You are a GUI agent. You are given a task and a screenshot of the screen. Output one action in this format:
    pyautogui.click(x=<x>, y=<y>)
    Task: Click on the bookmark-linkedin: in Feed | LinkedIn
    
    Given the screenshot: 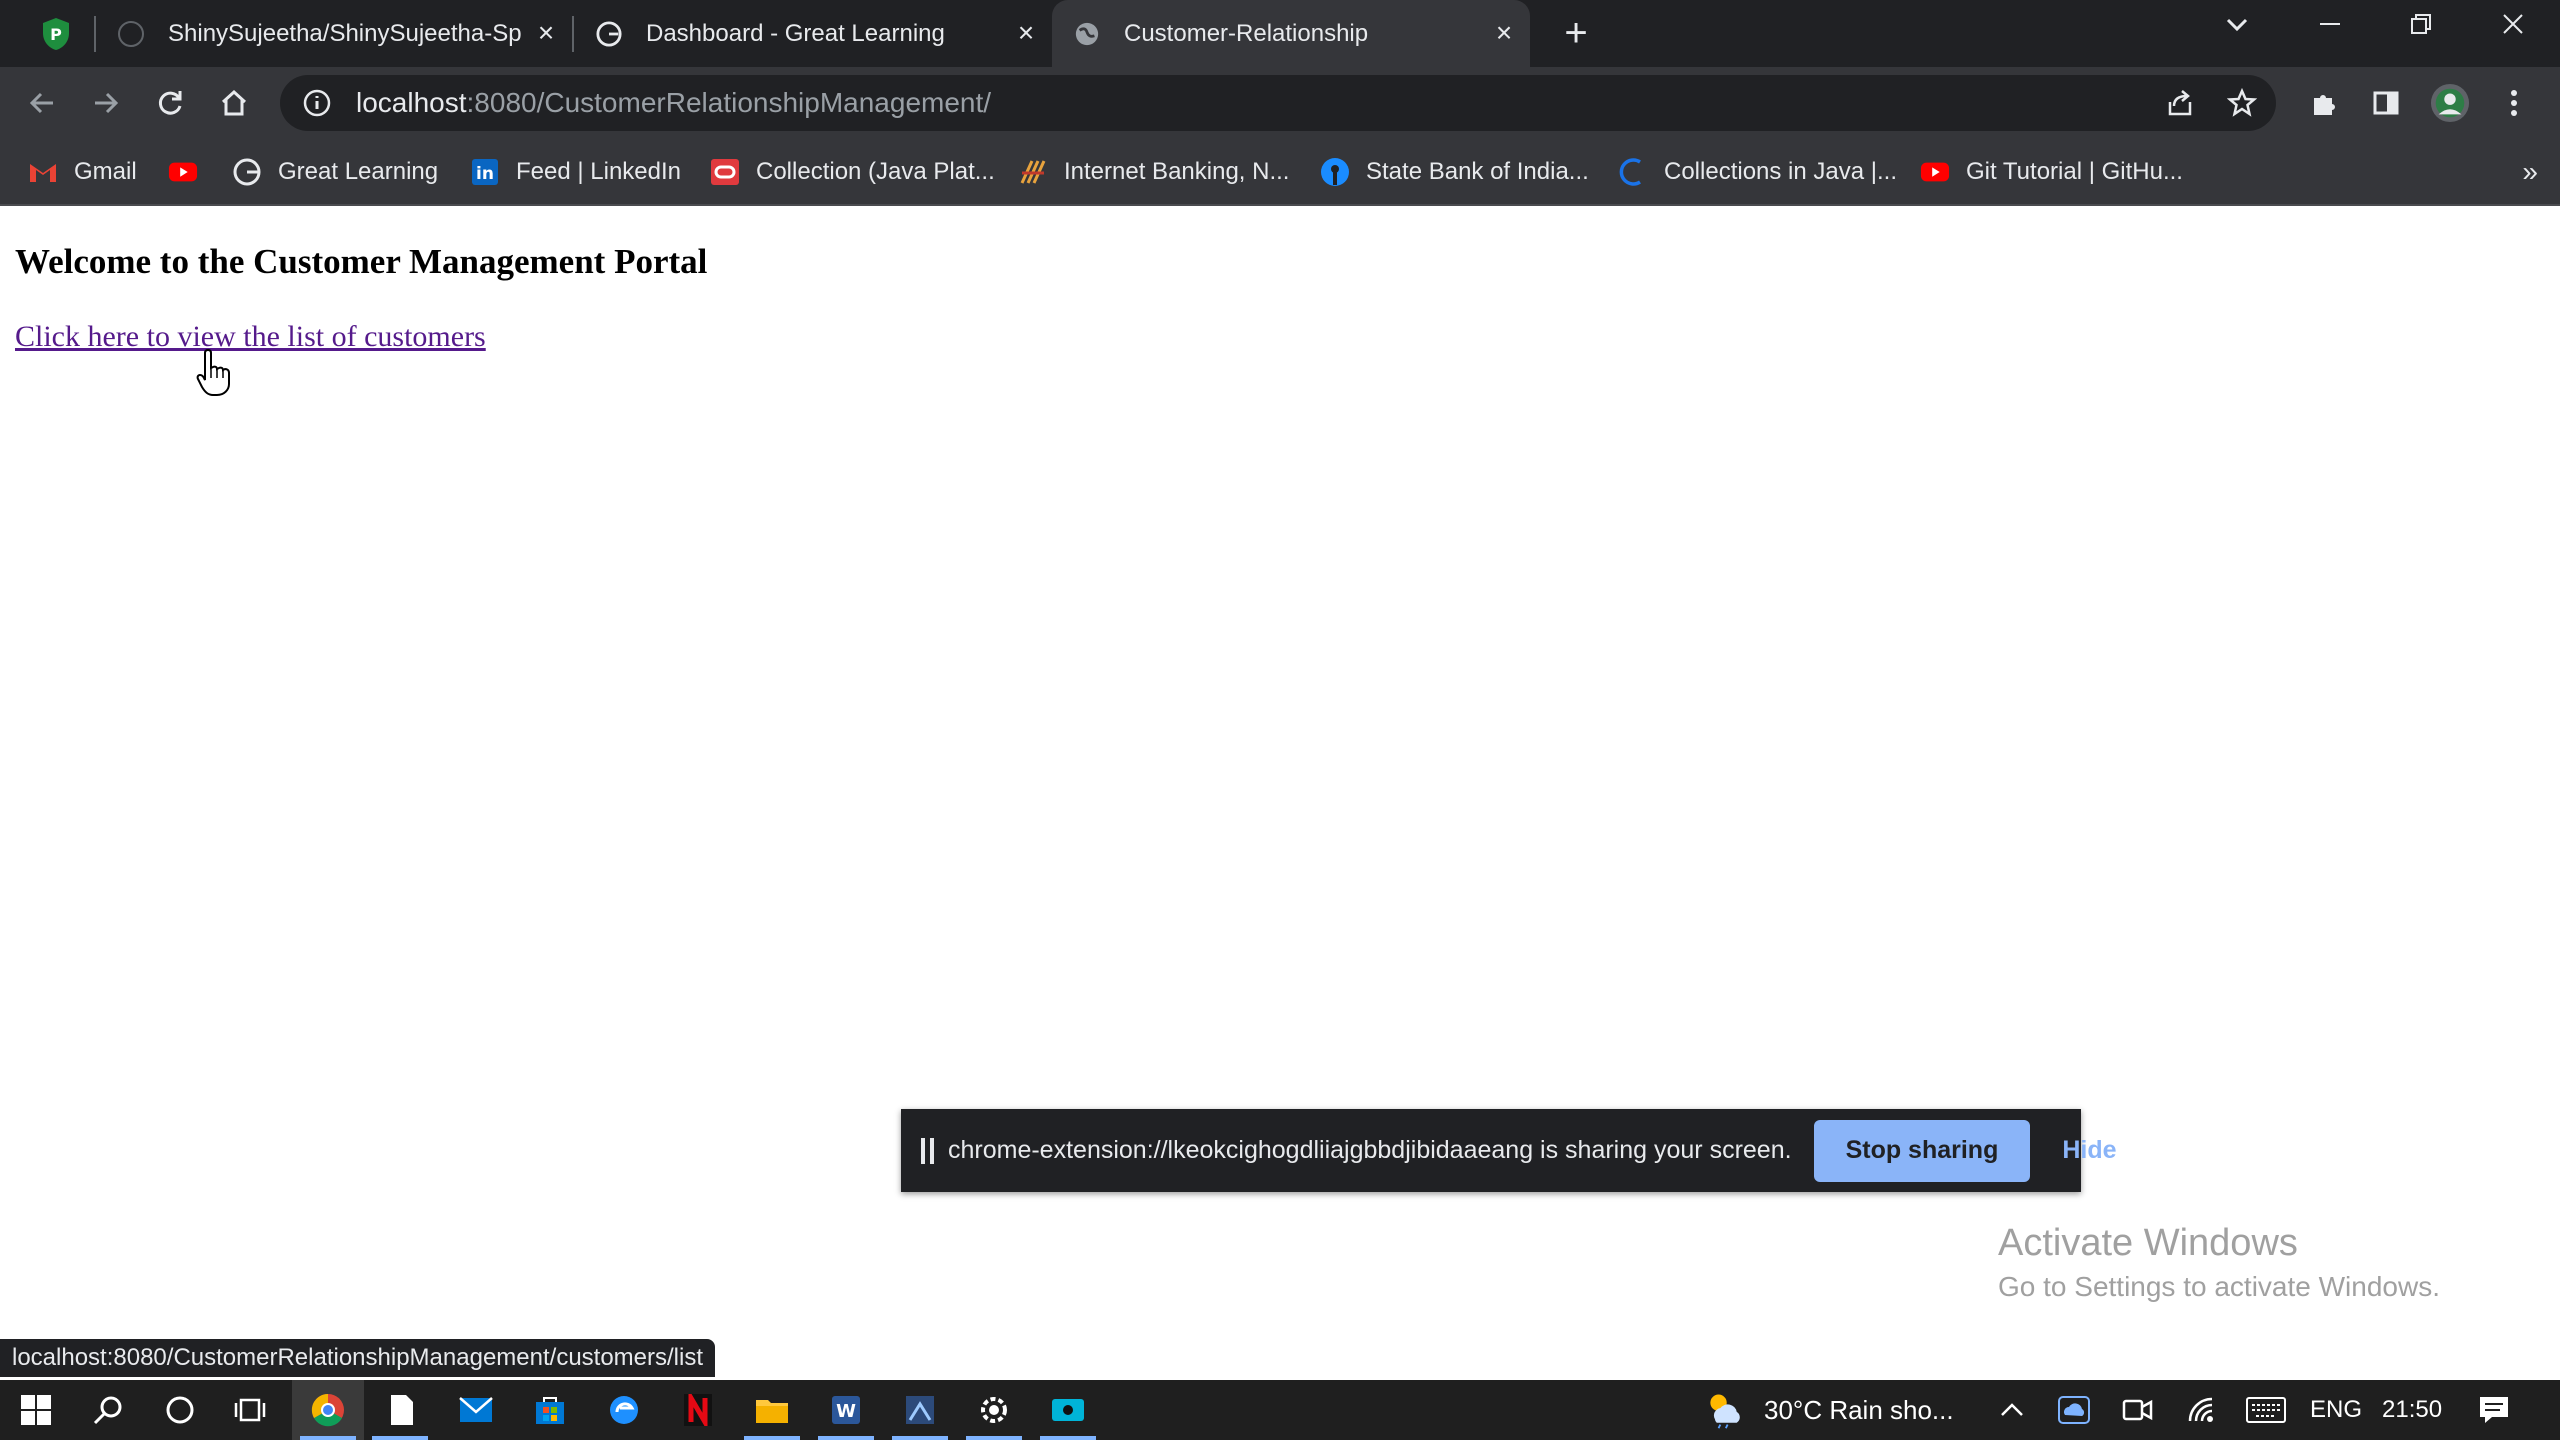 What is the action you would take?
    pyautogui.click(x=575, y=172)
    